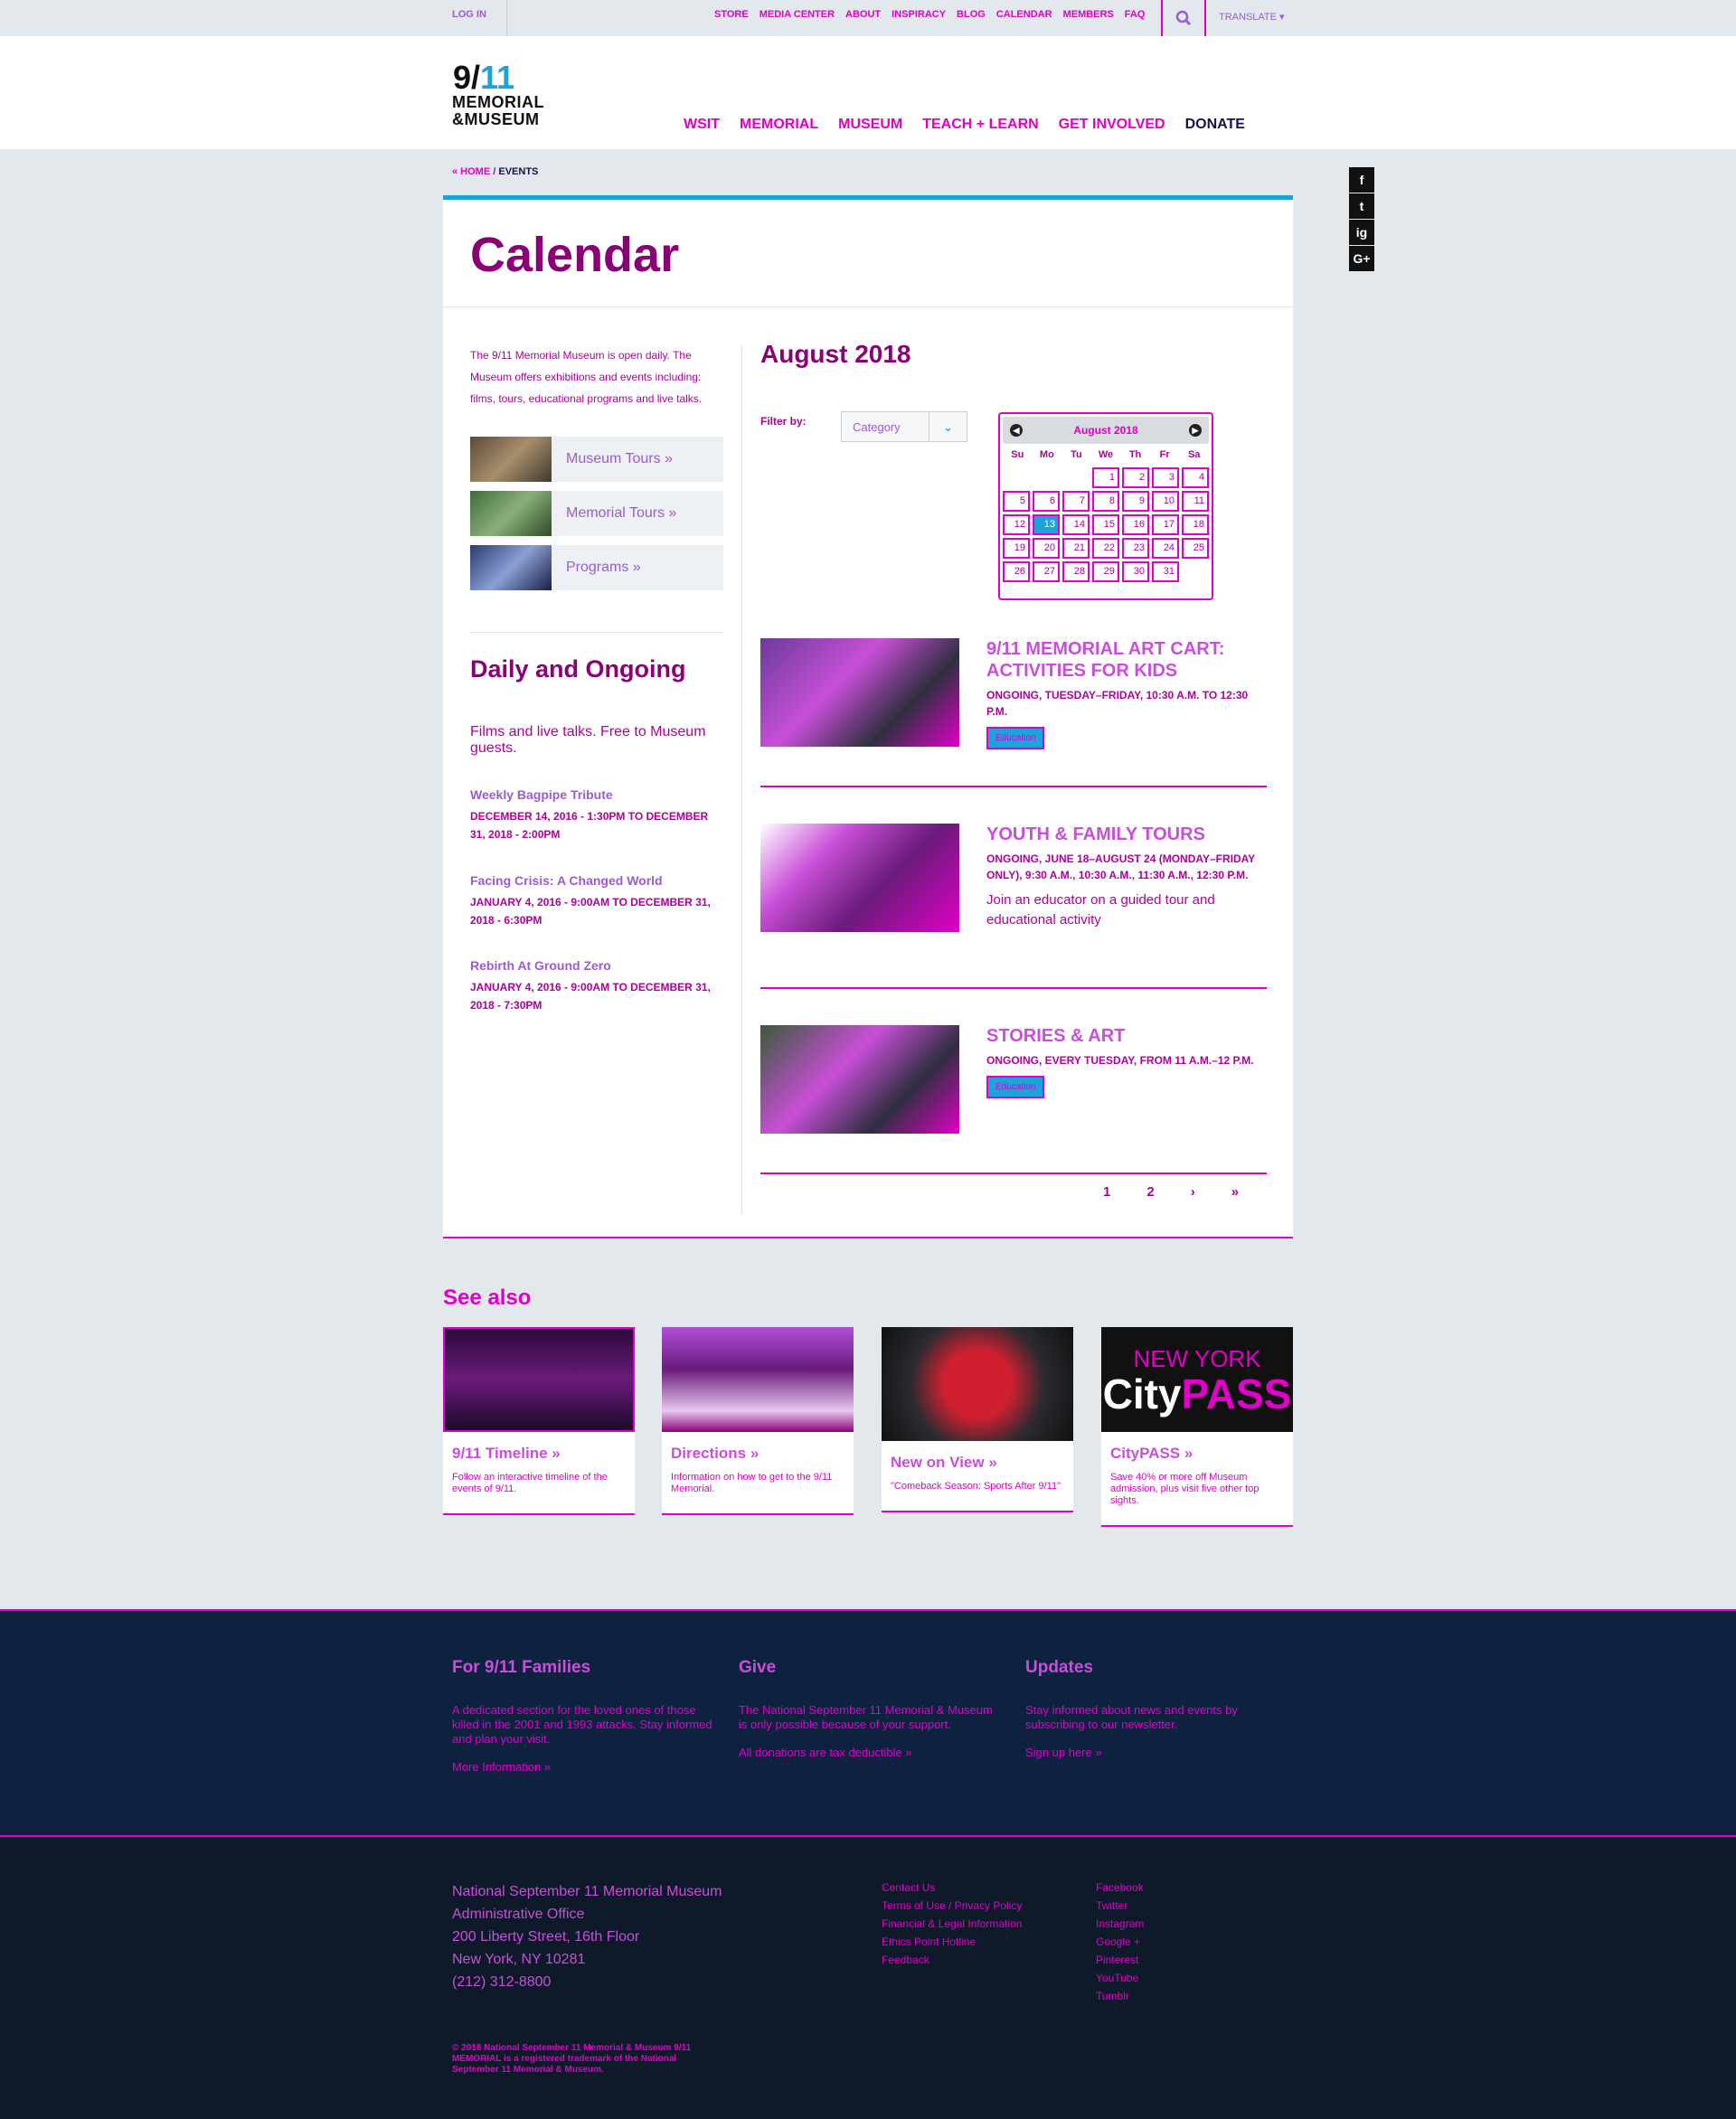 The width and height of the screenshot is (1736, 2119). What do you see at coordinates (1106, 1192) in the screenshot?
I see `page-1-link: 1` at bounding box center [1106, 1192].